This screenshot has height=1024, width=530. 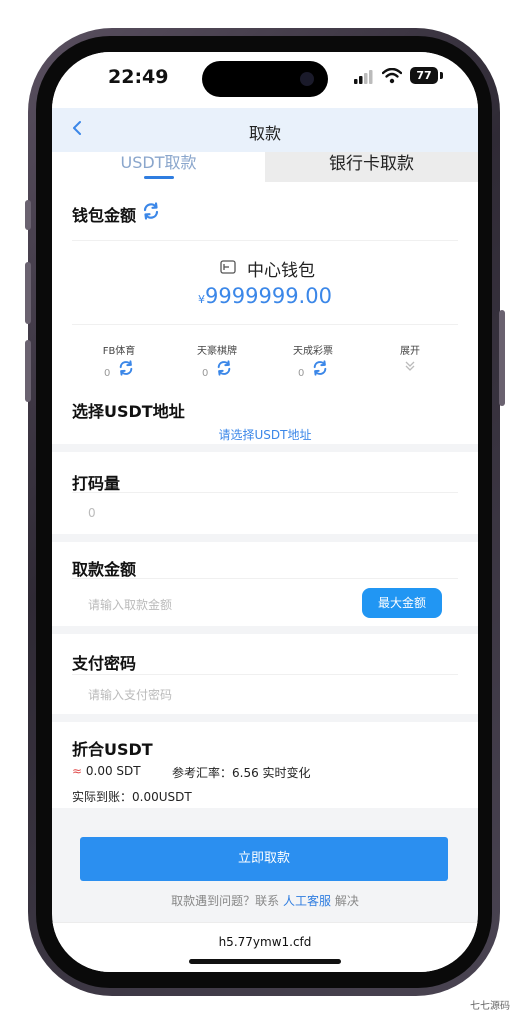 What do you see at coordinates (268, 296) in the screenshot?
I see `wallet-amount-value: 9999999.00` at bounding box center [268, 296].